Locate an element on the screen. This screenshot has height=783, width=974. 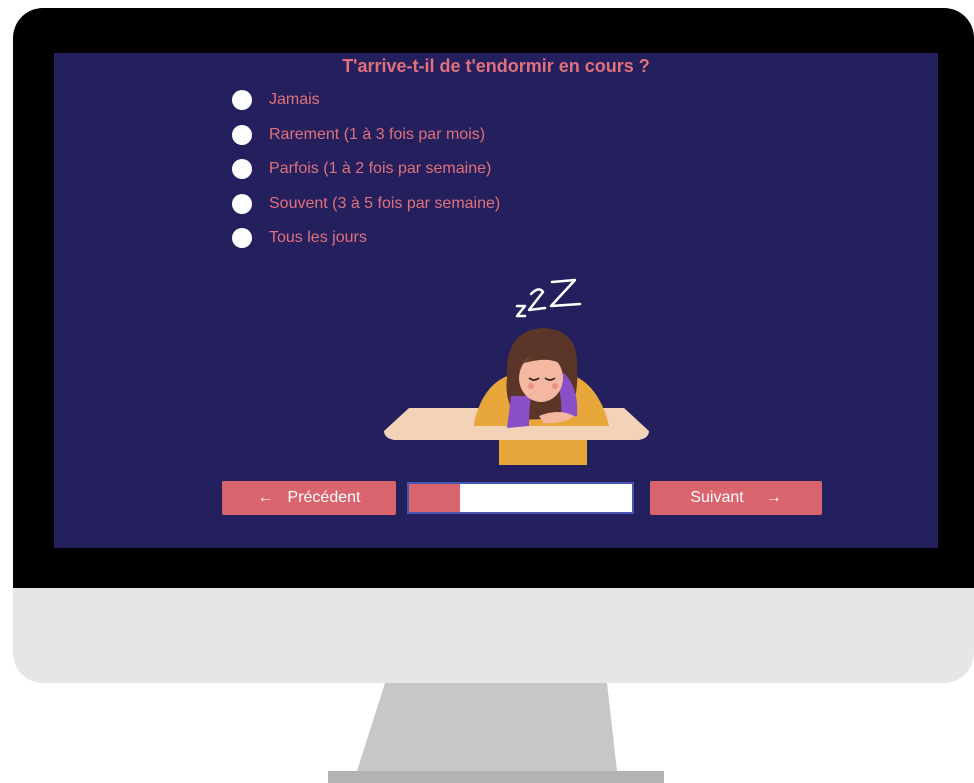
next-button: Suivant → is located at coordinates (736, 498).